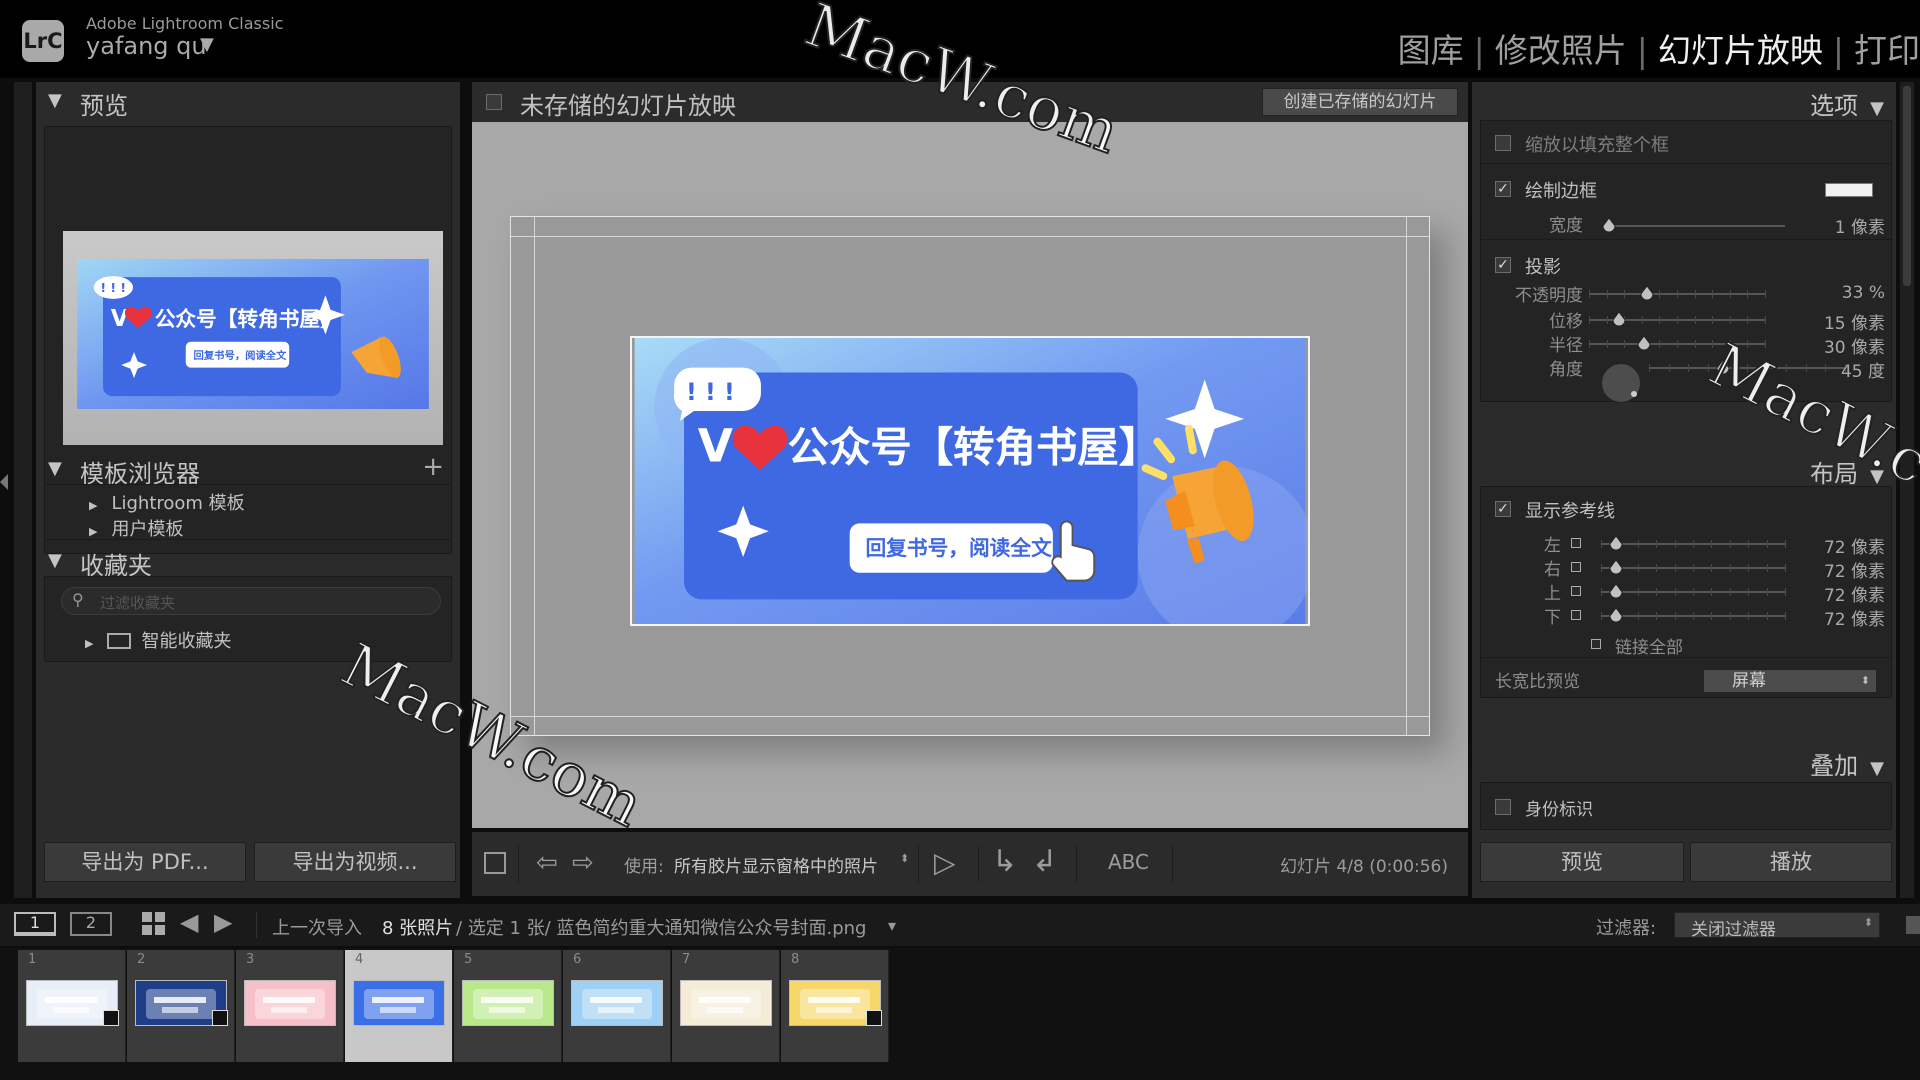 Image resolution: width=1920 pixels, height=1080 pixels. I want to click on angle-dial, so click(1621, 383).